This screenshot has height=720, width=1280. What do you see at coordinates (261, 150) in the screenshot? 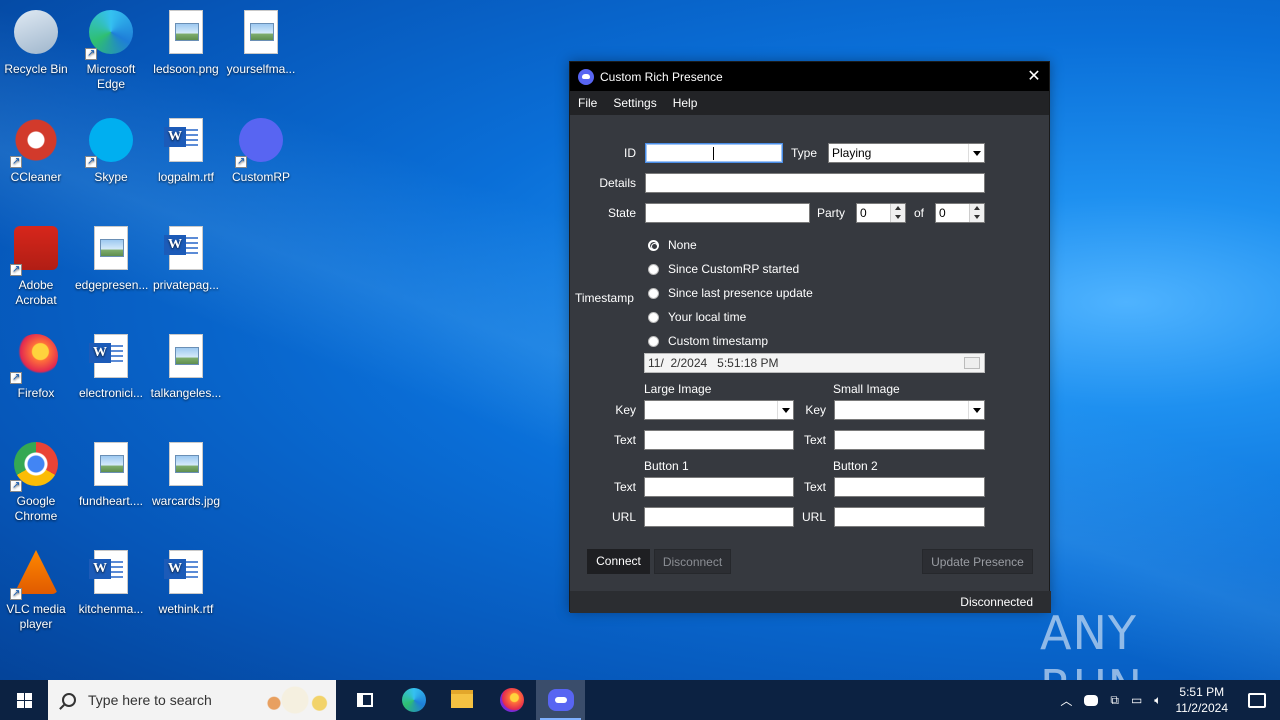
I see `desktop-icon: CustomRP` at bounding box center [261, 150].